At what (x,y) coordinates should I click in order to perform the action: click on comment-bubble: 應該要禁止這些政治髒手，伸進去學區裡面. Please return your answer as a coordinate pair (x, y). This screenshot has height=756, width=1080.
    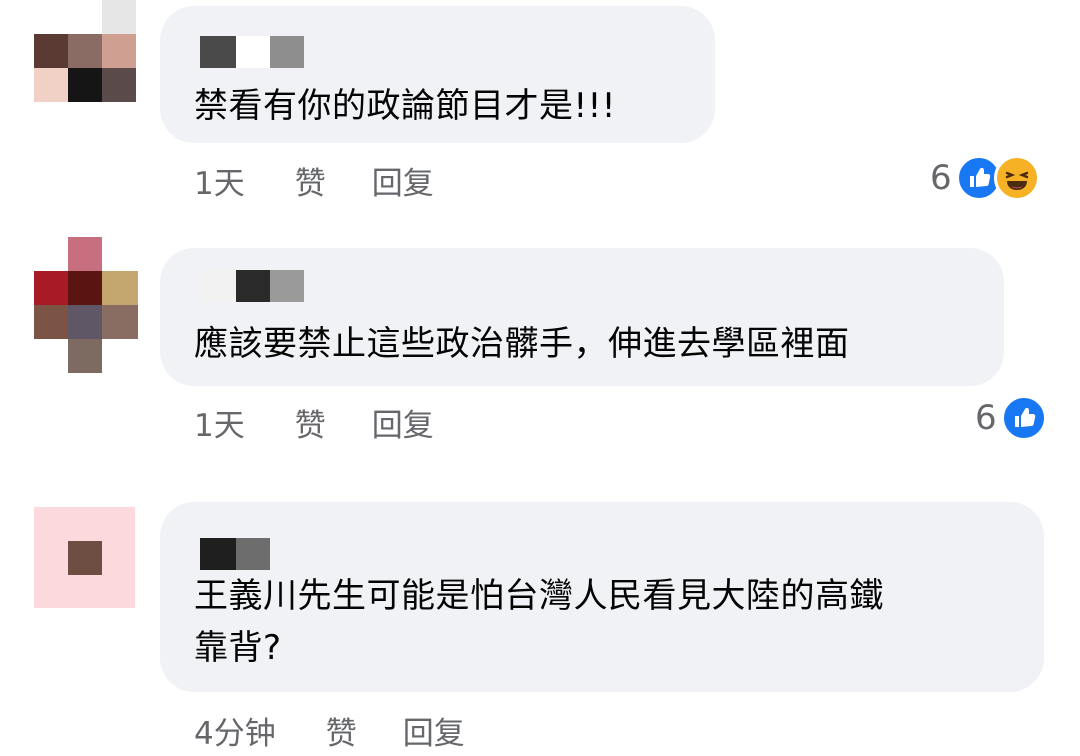
    Looking at the image, I should click on (582, 317).